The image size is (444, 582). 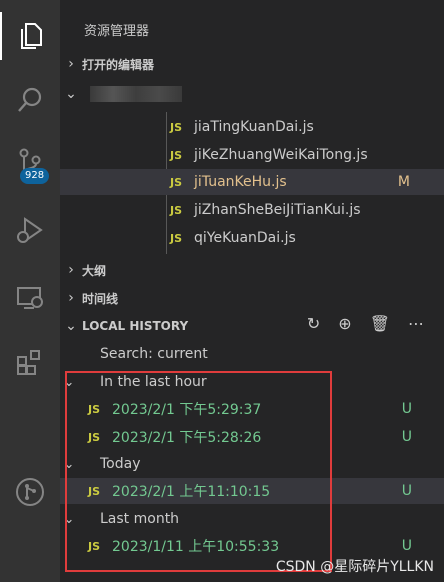 I want to click on file-item: JS jiaTingKuanDai.js, so click(x=252, y=127).